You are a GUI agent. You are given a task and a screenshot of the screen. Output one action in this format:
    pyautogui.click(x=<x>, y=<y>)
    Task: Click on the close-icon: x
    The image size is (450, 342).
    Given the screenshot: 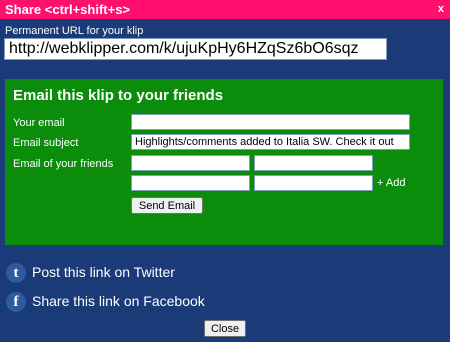 What is the action you would take?
    pyautogui.click(x=441, y=9)
    